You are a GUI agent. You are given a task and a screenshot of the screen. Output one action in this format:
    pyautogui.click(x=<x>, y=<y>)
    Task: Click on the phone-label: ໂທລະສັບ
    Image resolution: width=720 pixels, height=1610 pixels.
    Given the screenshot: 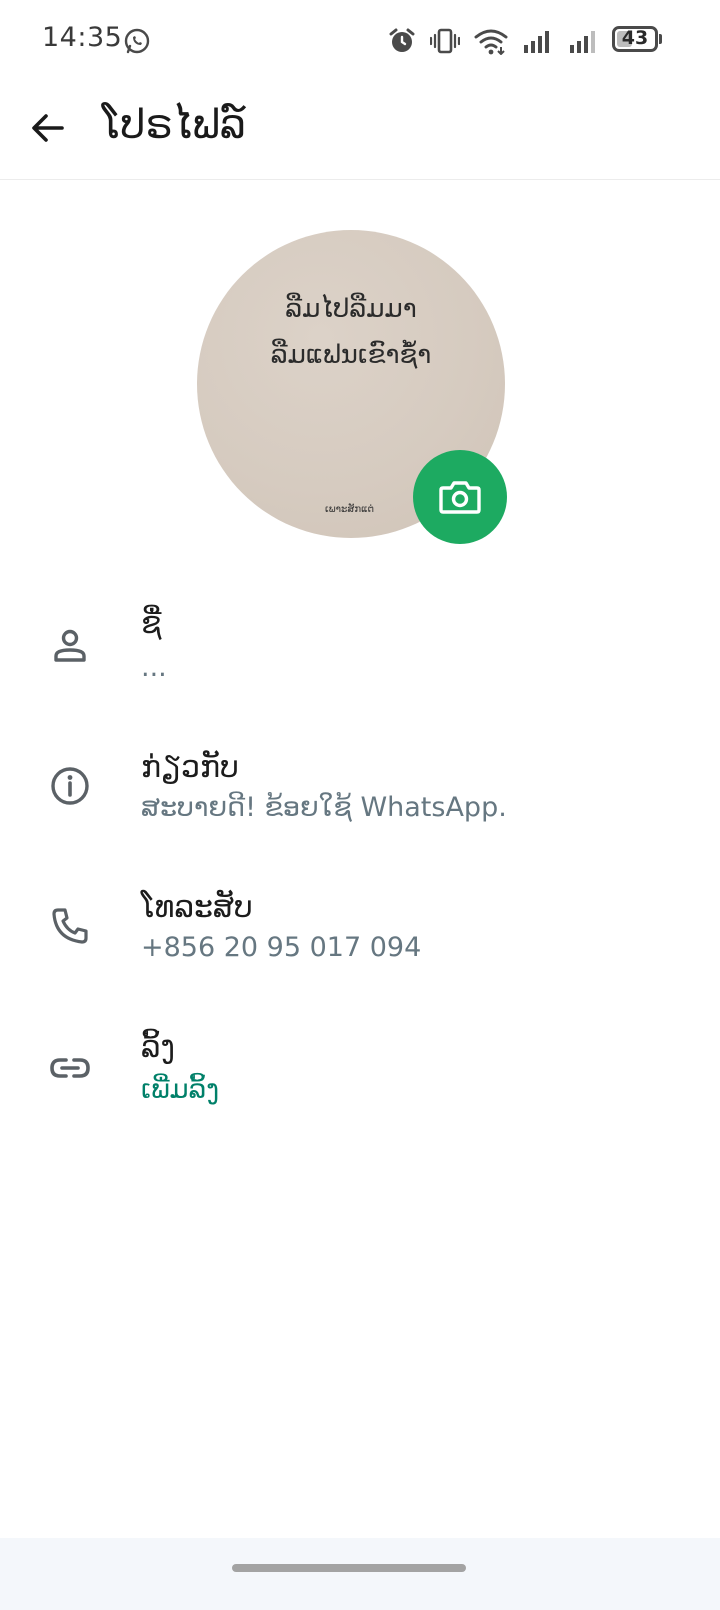 What is the action you would take?
    pyautogui.click(x=197, y=907)
    